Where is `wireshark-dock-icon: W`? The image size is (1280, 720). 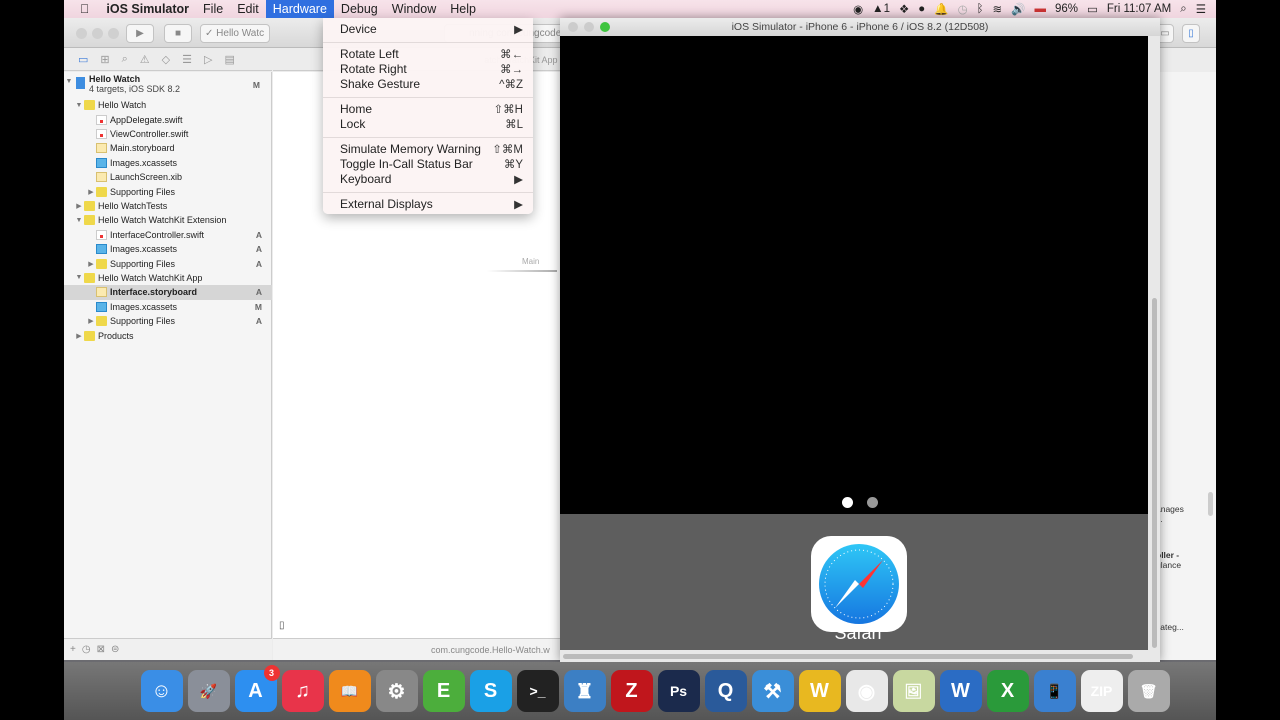 wireshark-dock-icon: W is located at coordinates (819, 691).